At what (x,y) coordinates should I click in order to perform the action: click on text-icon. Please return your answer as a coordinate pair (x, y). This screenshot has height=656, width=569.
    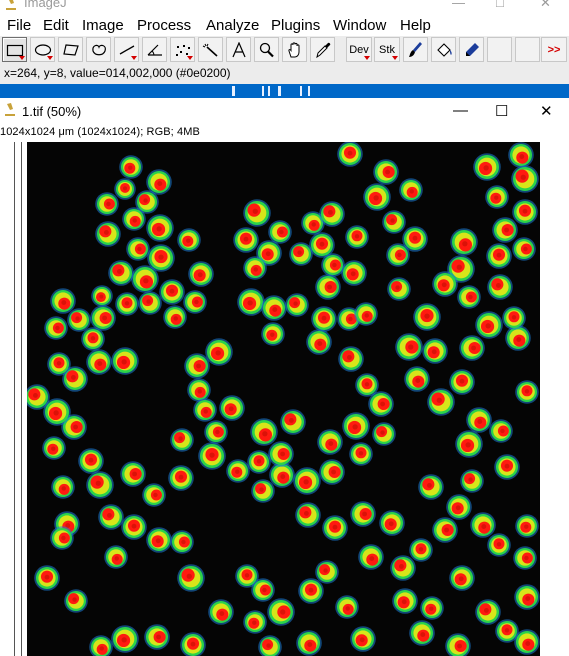
    Looking at the image, I should click on (238, 49).